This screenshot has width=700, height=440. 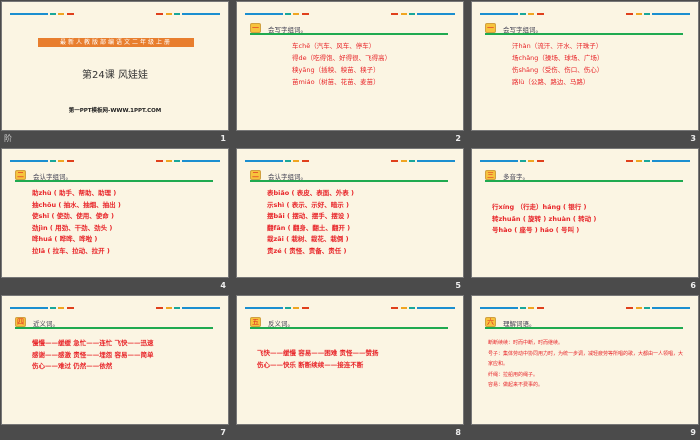 I want to click on word-line: 得de（吃得饱、好得很、飞得高）, so click(x=342, y=58).